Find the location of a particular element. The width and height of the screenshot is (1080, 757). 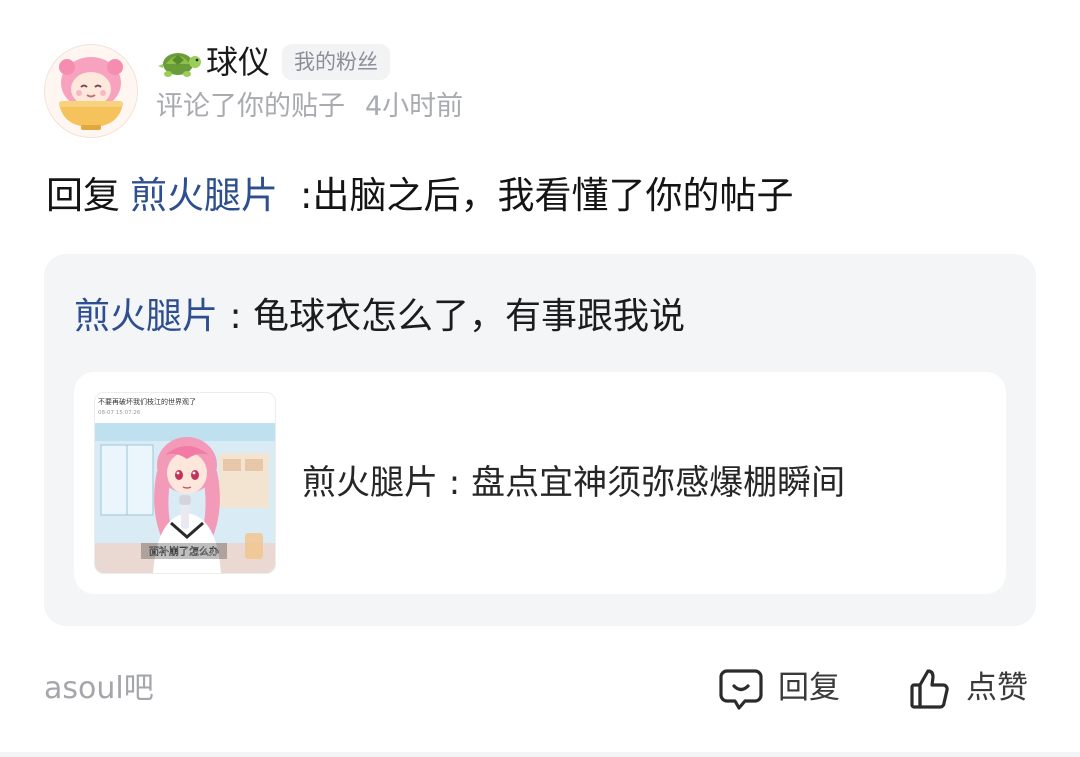

mention-link: 煎火腿片 is located at coordinates (204, 195).